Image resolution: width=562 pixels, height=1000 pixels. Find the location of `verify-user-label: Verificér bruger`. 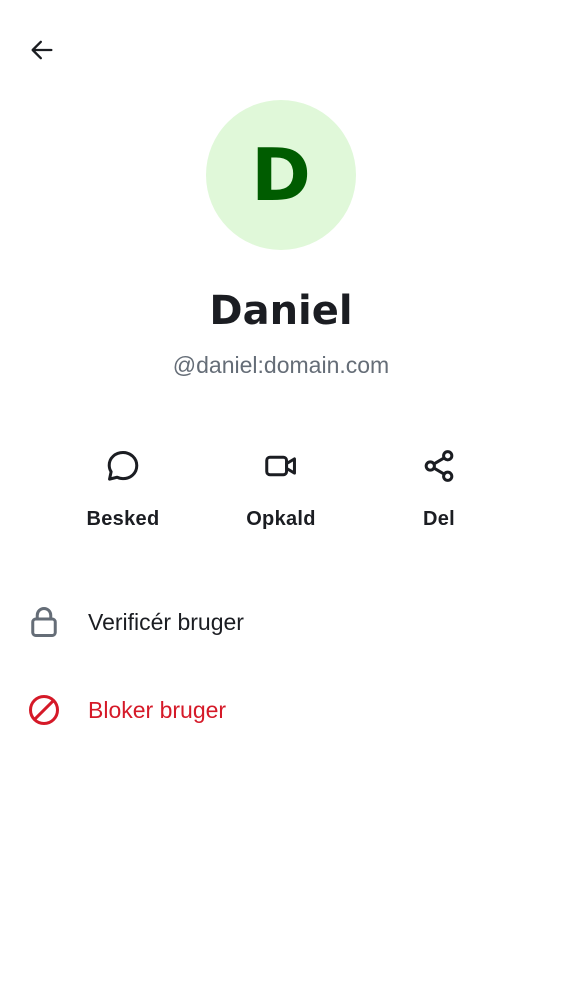

verify-user-label: Verificér bruger is located at coordinates (166, 621).